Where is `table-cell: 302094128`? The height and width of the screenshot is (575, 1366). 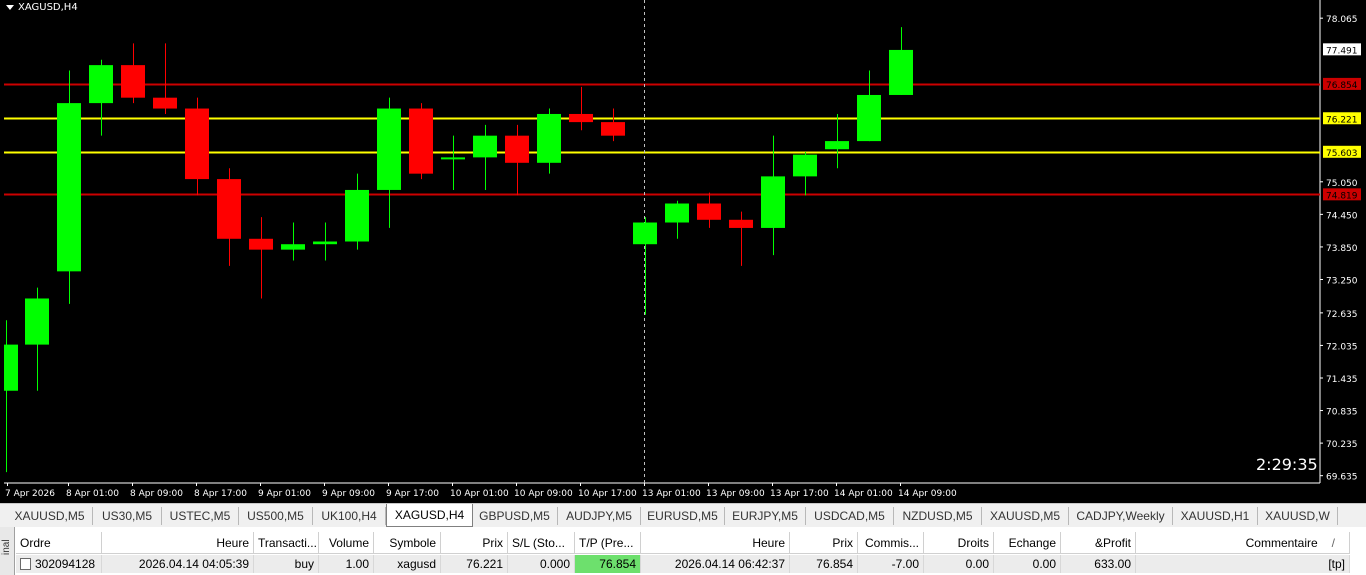
table-cell: 302094128 is located at coordinates (59, 564).